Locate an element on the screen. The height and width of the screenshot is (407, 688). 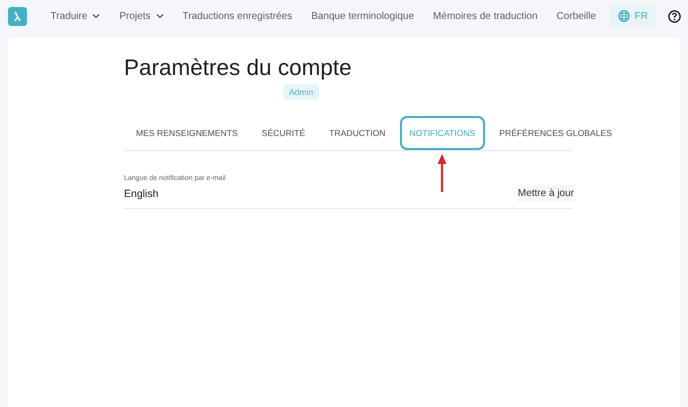
nav-item: Mémoires de traduction is located at coordinates (486, 16).